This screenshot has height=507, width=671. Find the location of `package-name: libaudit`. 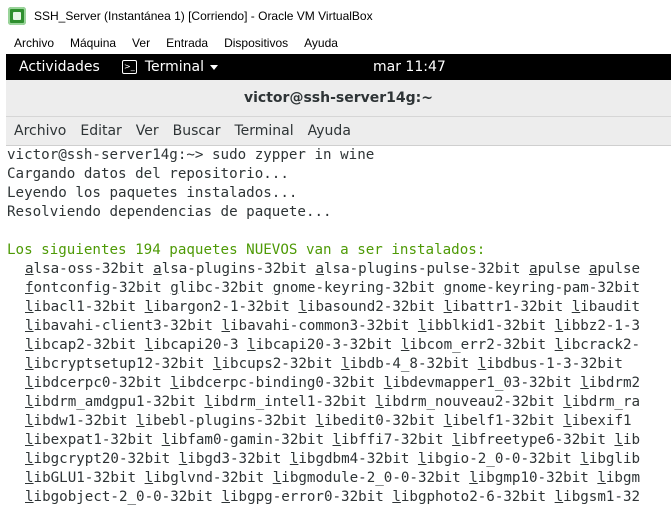

package-name: libaudit is located at coordinates (606, 307).